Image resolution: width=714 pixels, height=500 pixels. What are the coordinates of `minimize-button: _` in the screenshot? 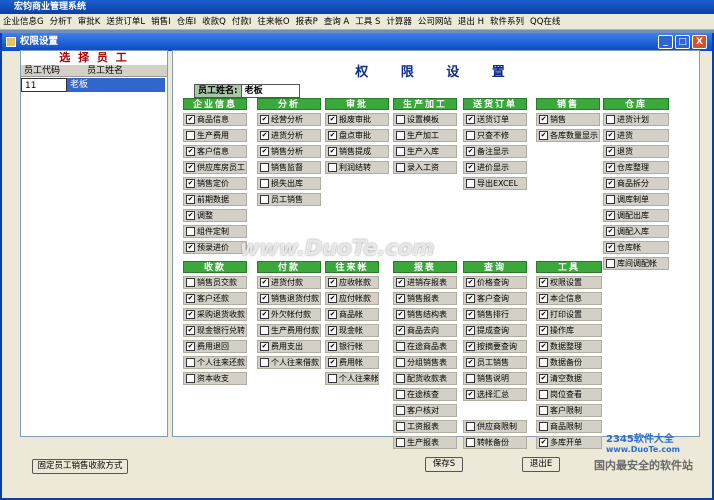 It's located at (665, 42).